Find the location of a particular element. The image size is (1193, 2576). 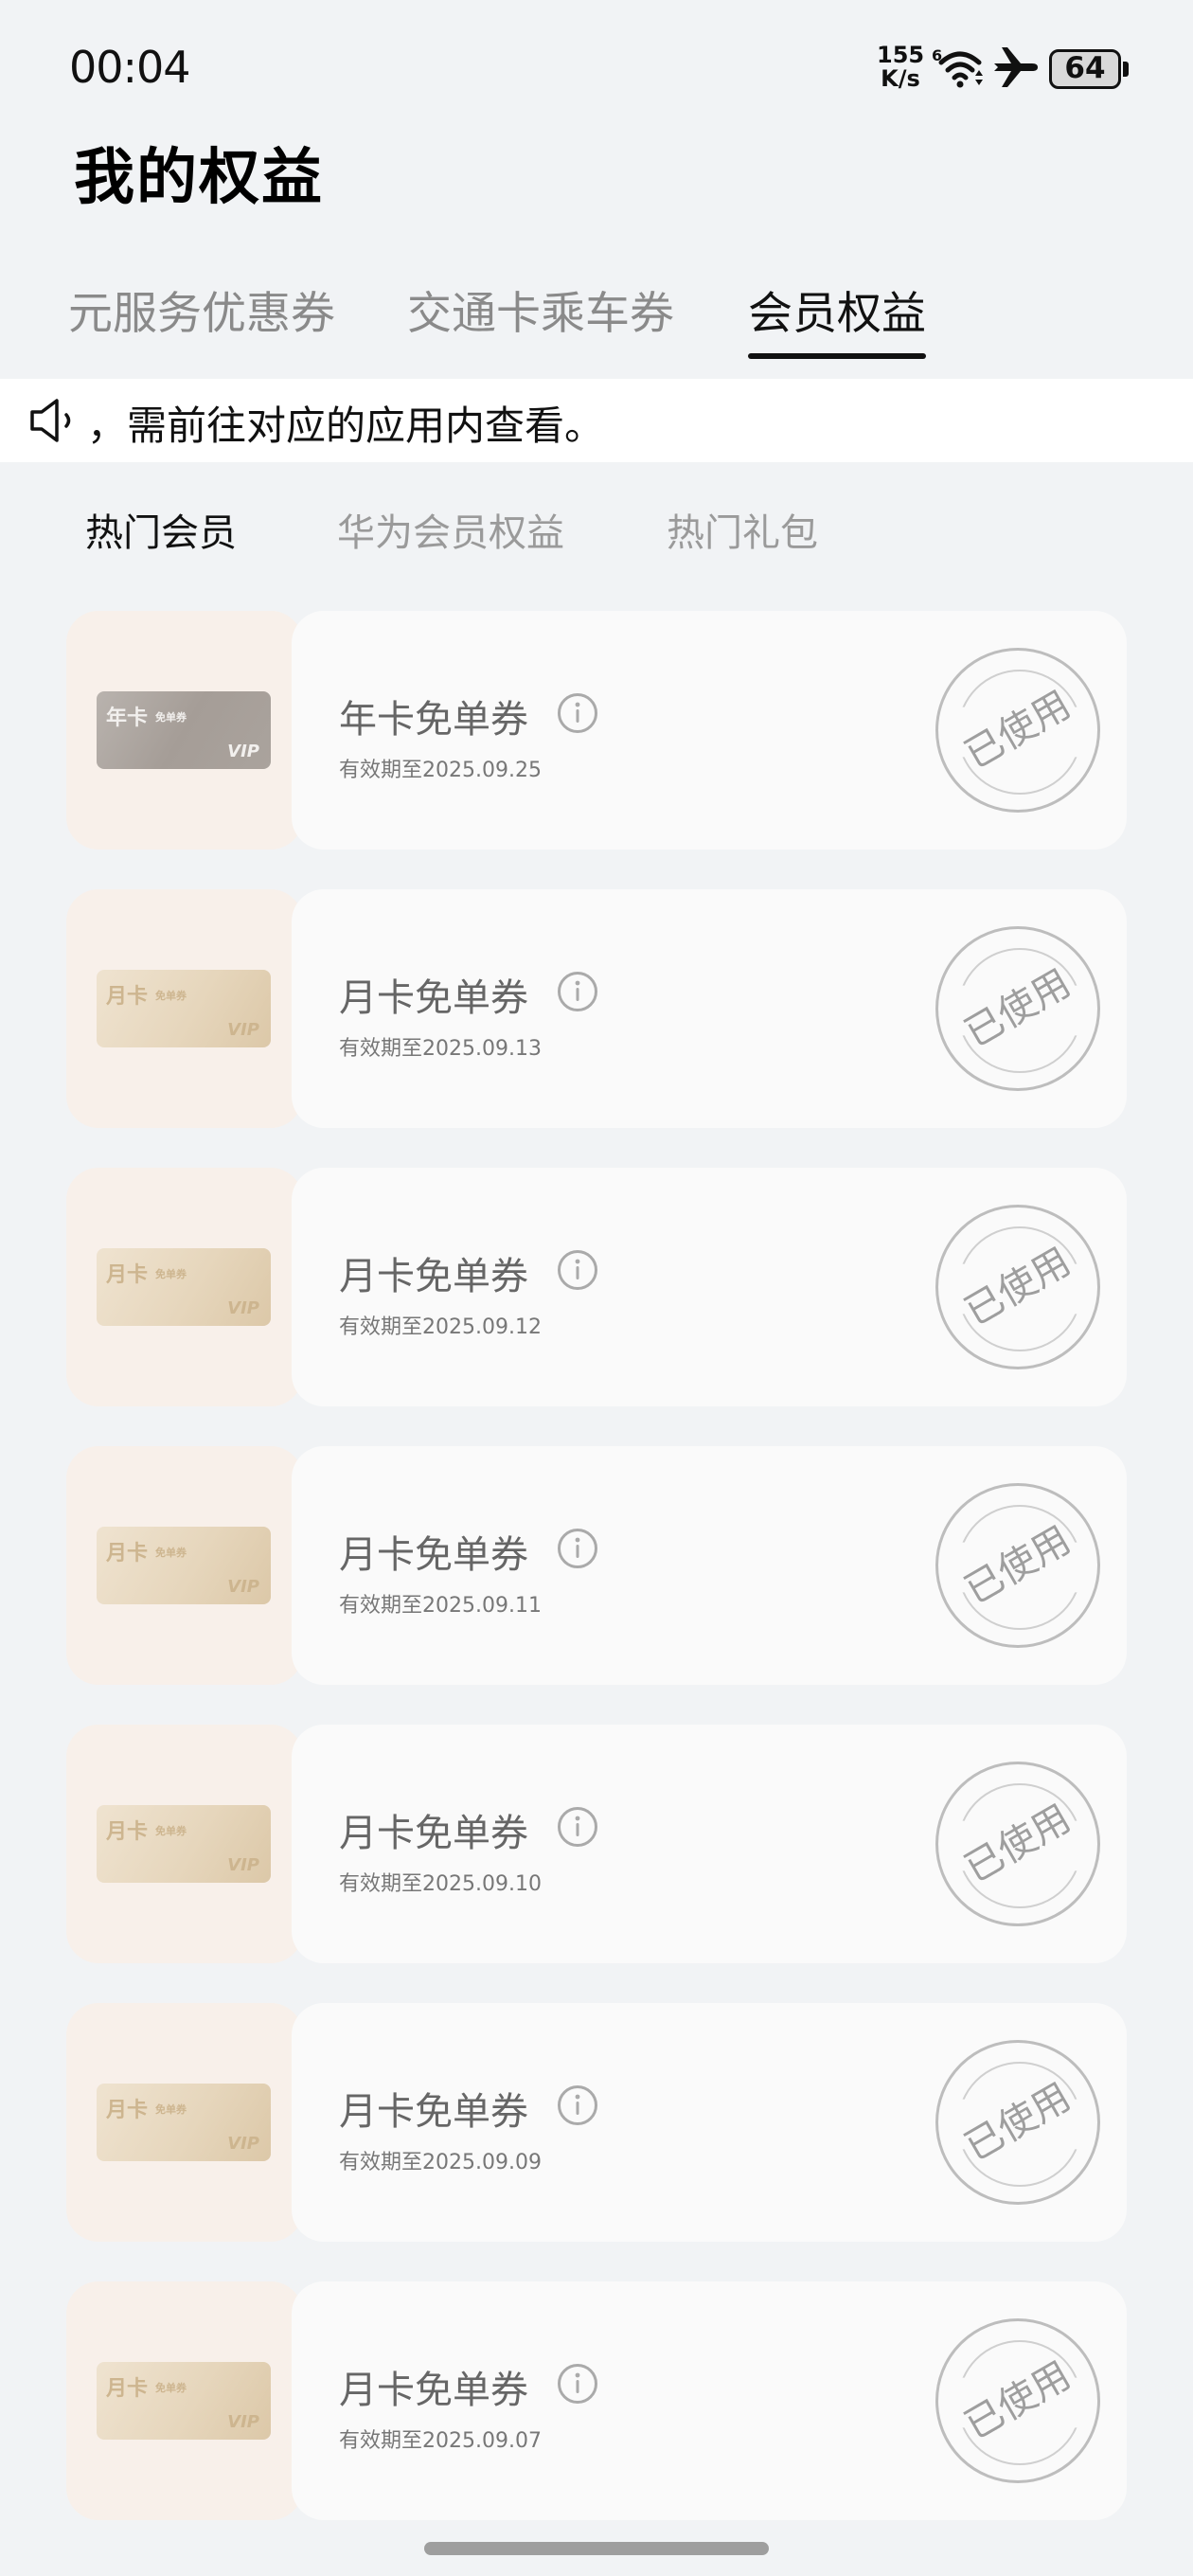

network-speed: 155 K/s is located at coordinates (900, 67).